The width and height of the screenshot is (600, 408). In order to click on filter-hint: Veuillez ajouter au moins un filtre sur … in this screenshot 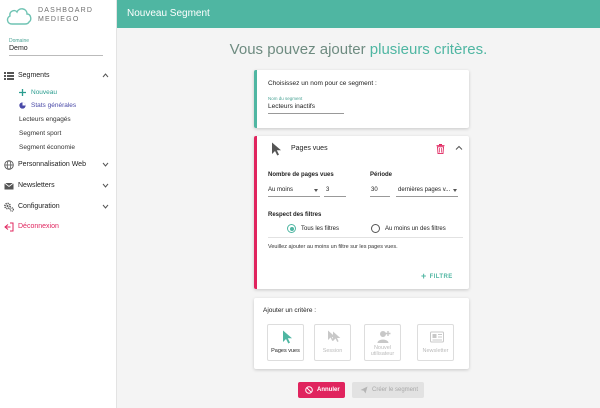, I will do `click(333, 247)`.